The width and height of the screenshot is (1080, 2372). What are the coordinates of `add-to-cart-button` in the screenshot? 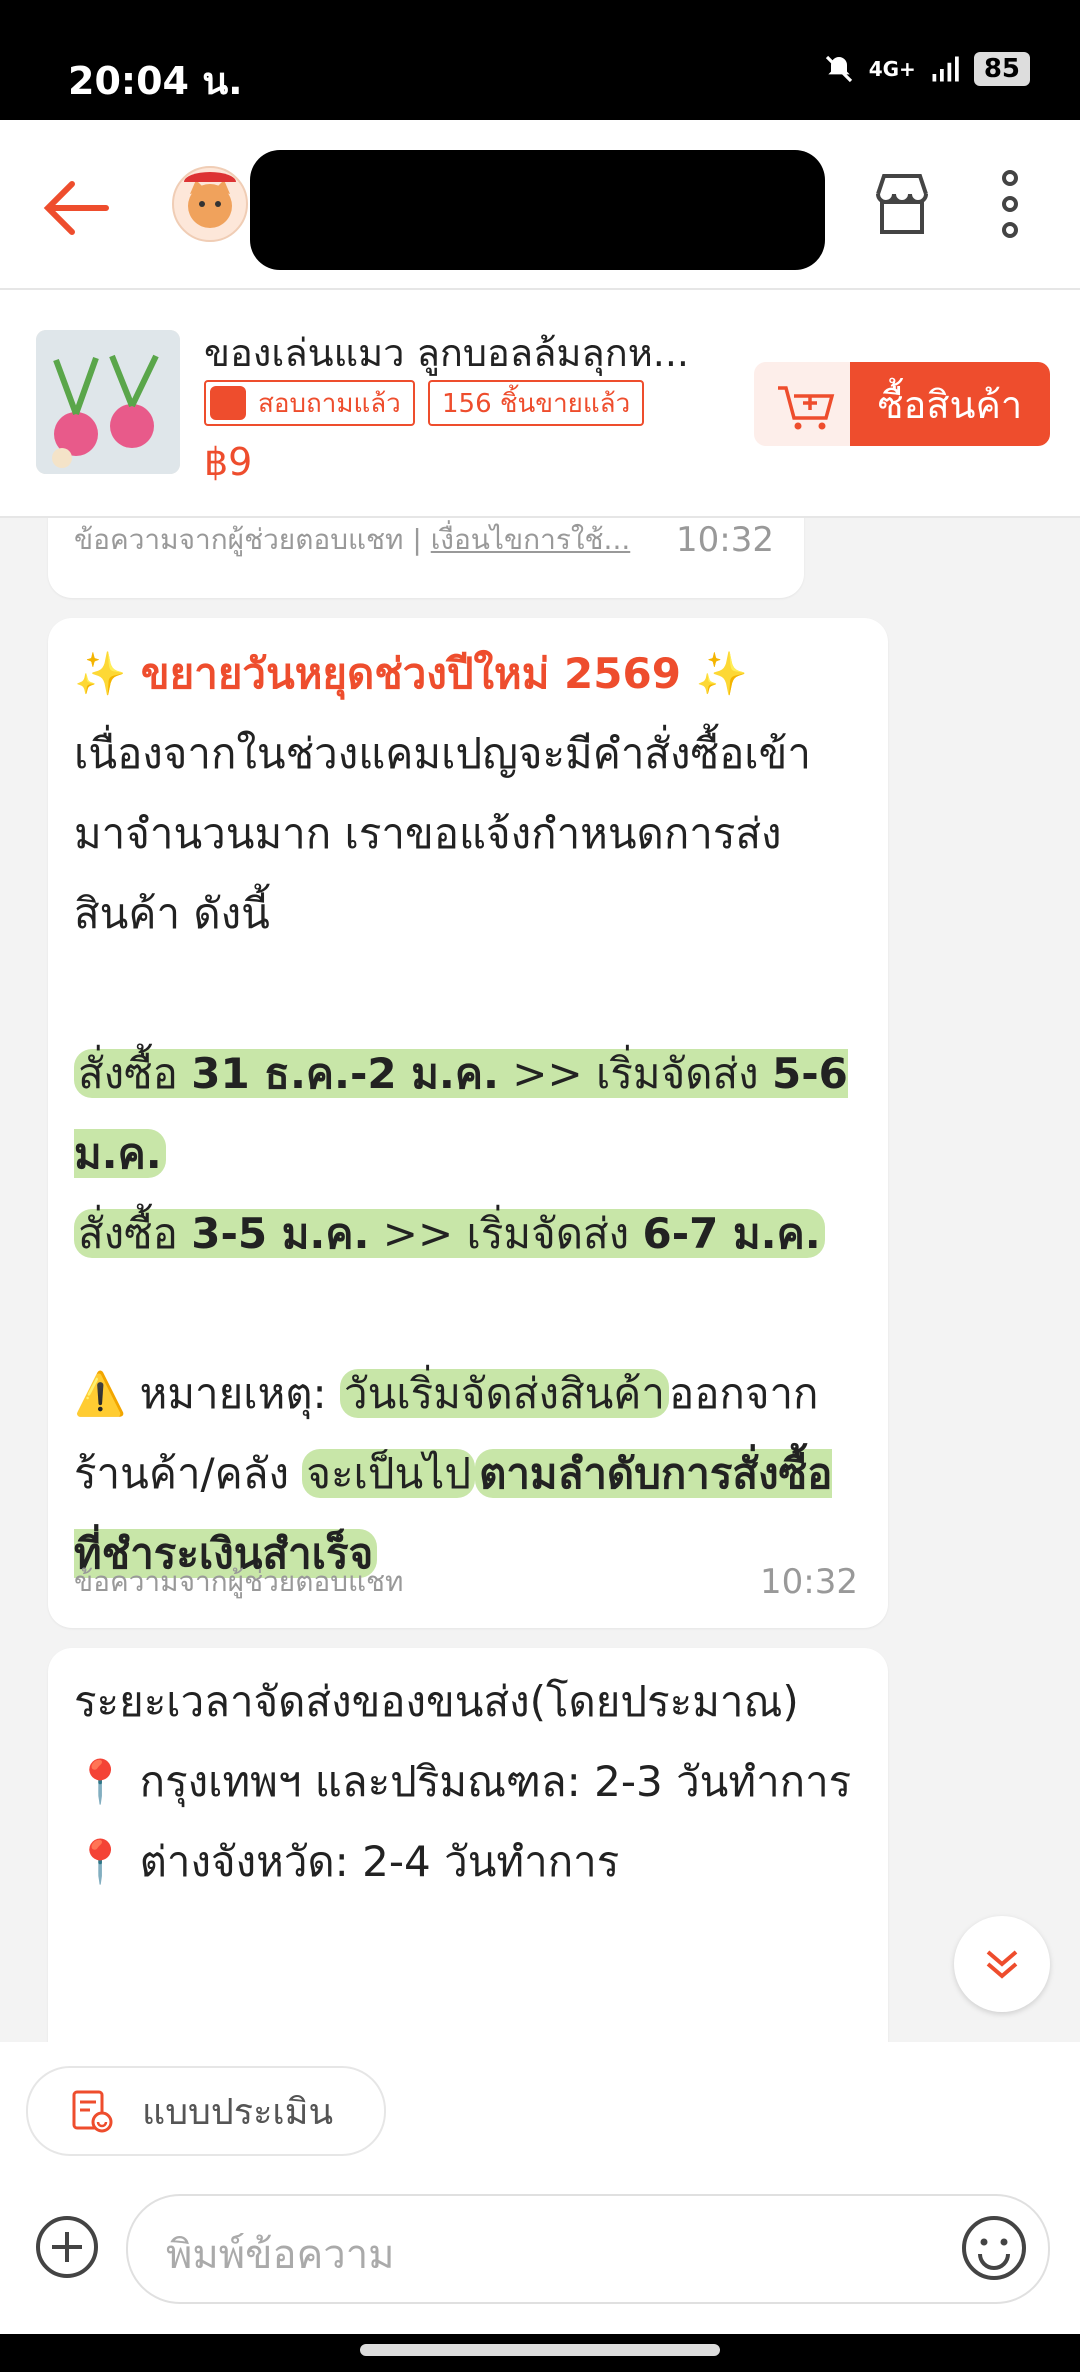 It's located at (804, 404).